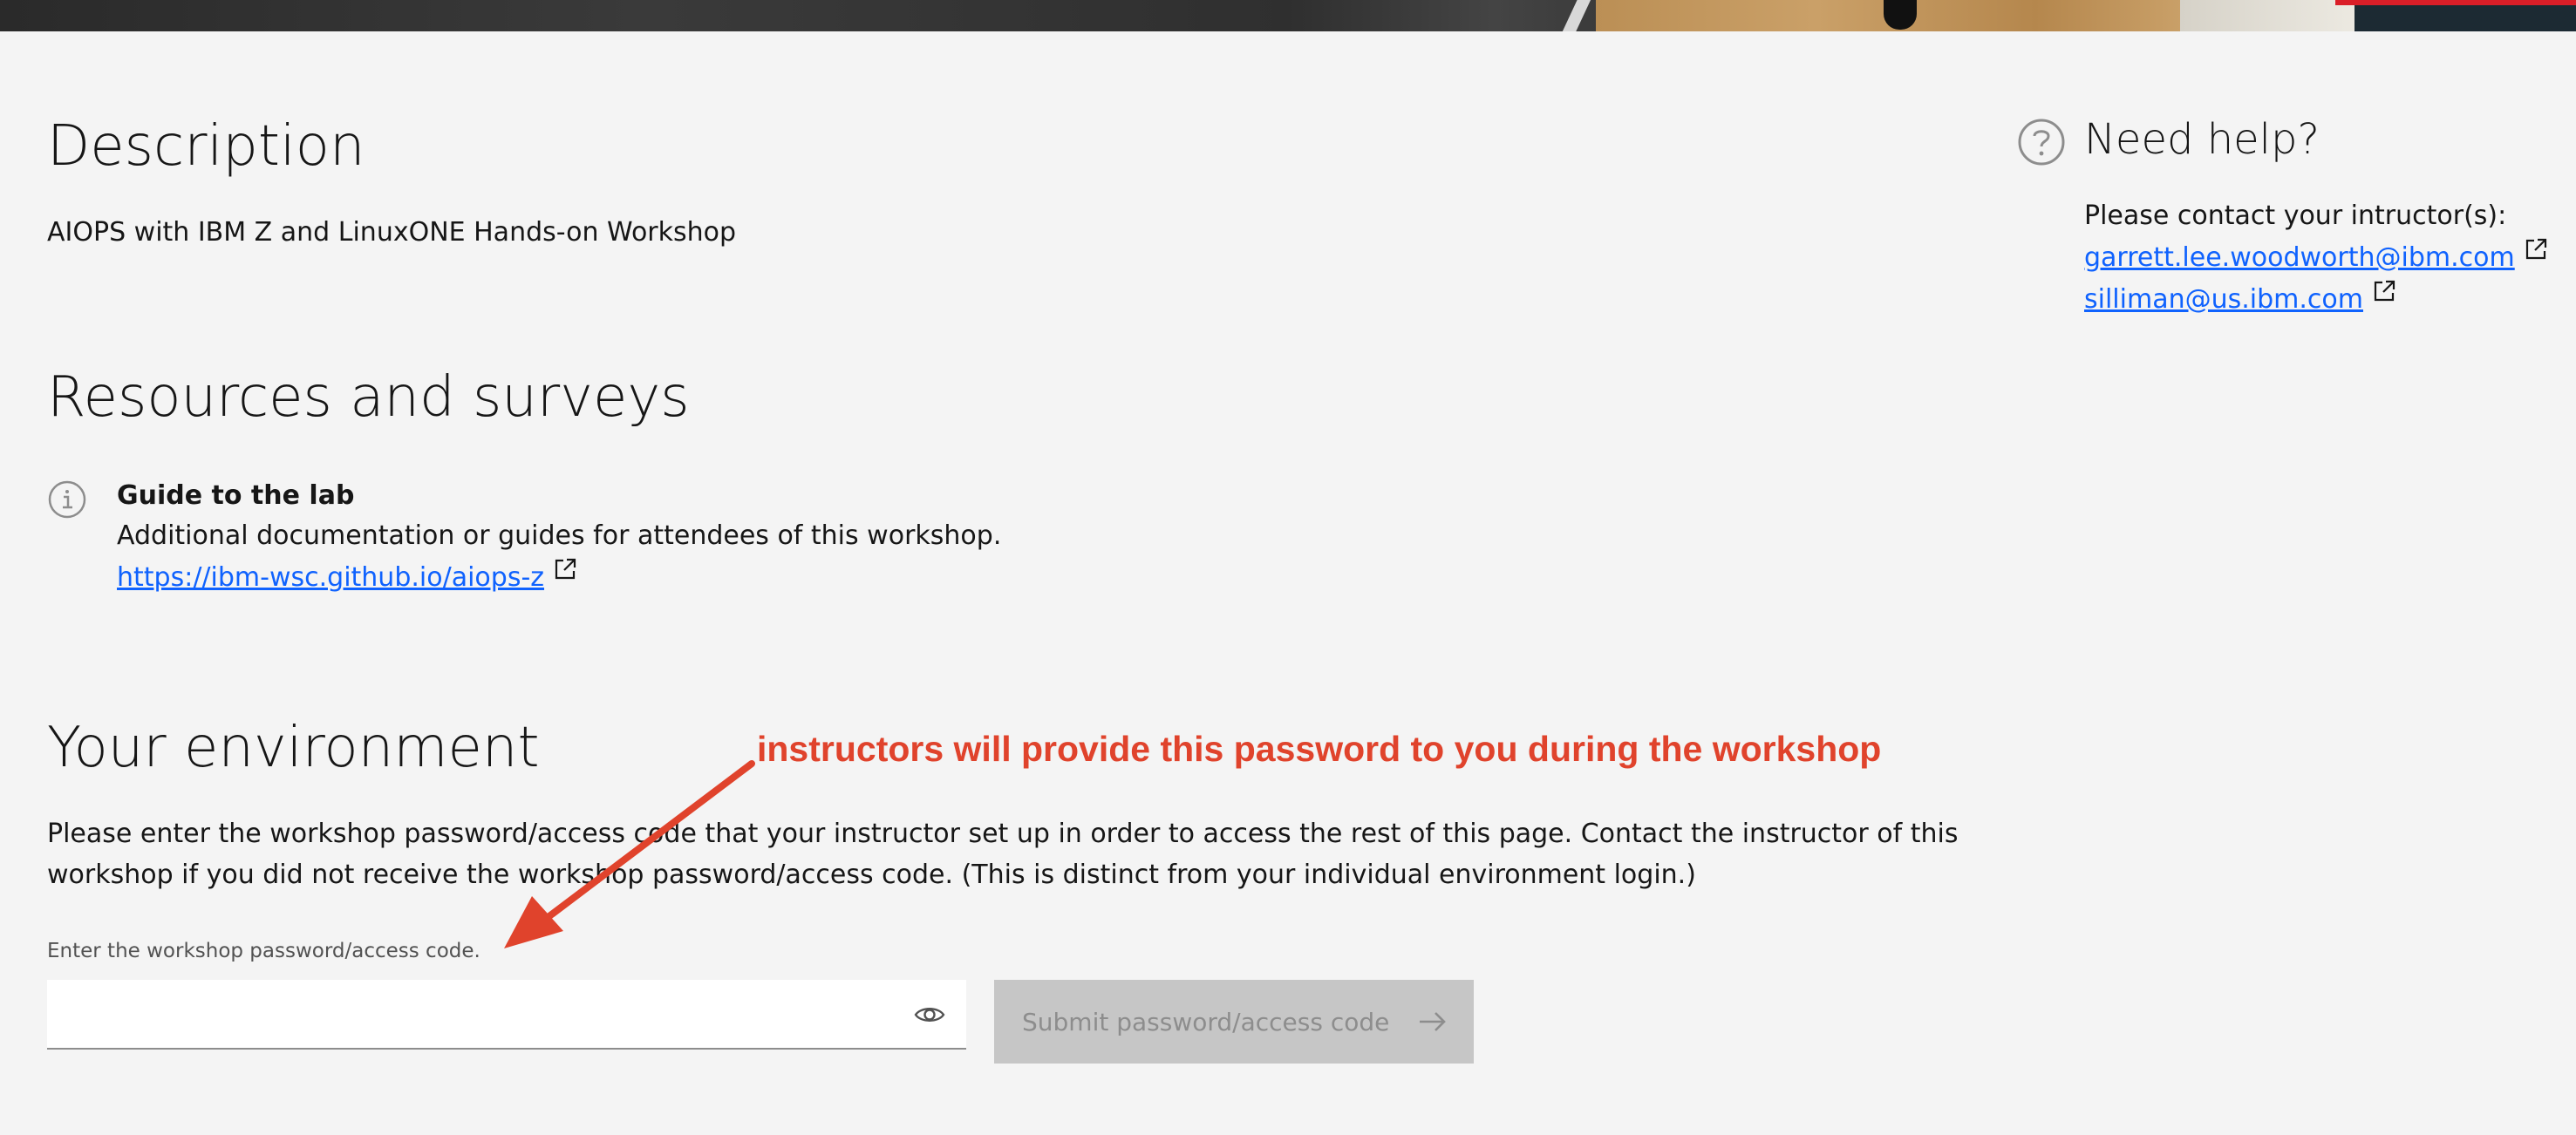 The image size is (2576, 1135). What do you see at coordinates (1288, 16) in the screenshot?
I see `hero-banner-image` at bounding box center [1288, 16].